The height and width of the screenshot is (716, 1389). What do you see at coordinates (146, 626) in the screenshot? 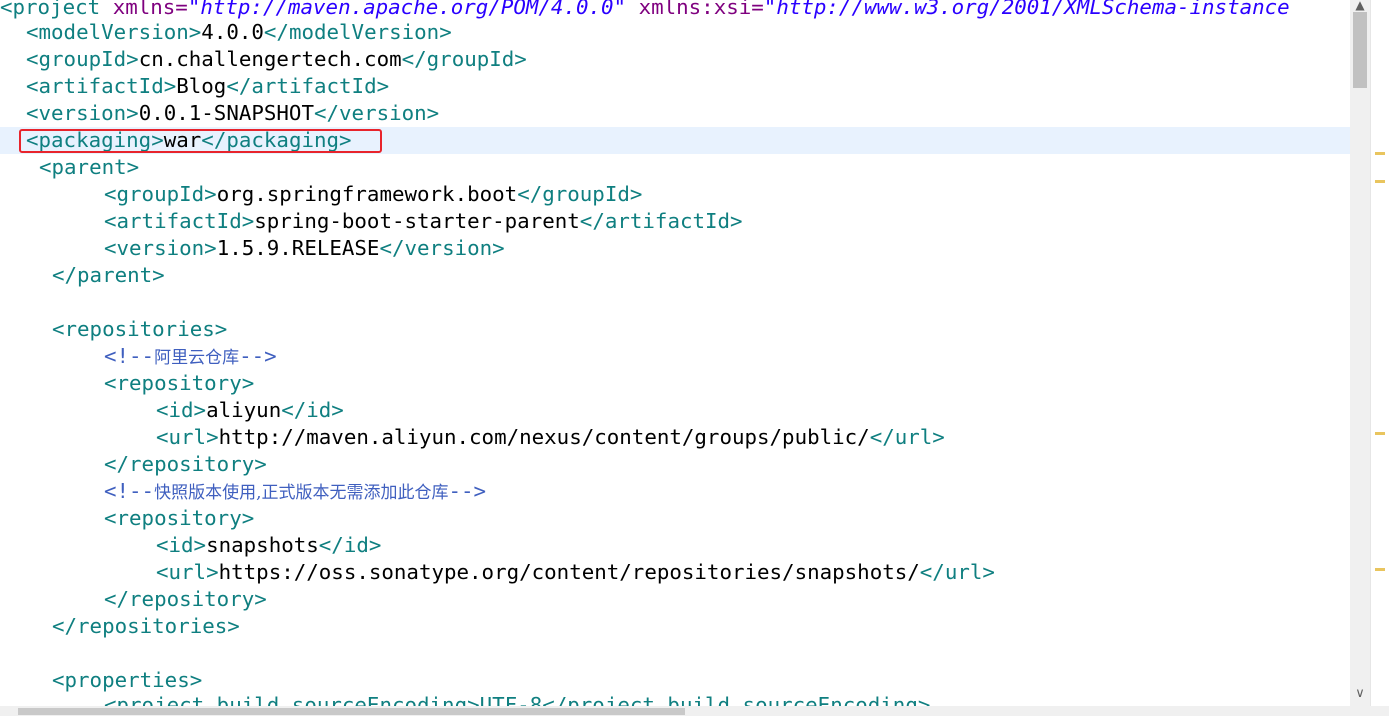
I see `code-line-repositories-close: </repositories>` at bounding box center [146, 626].